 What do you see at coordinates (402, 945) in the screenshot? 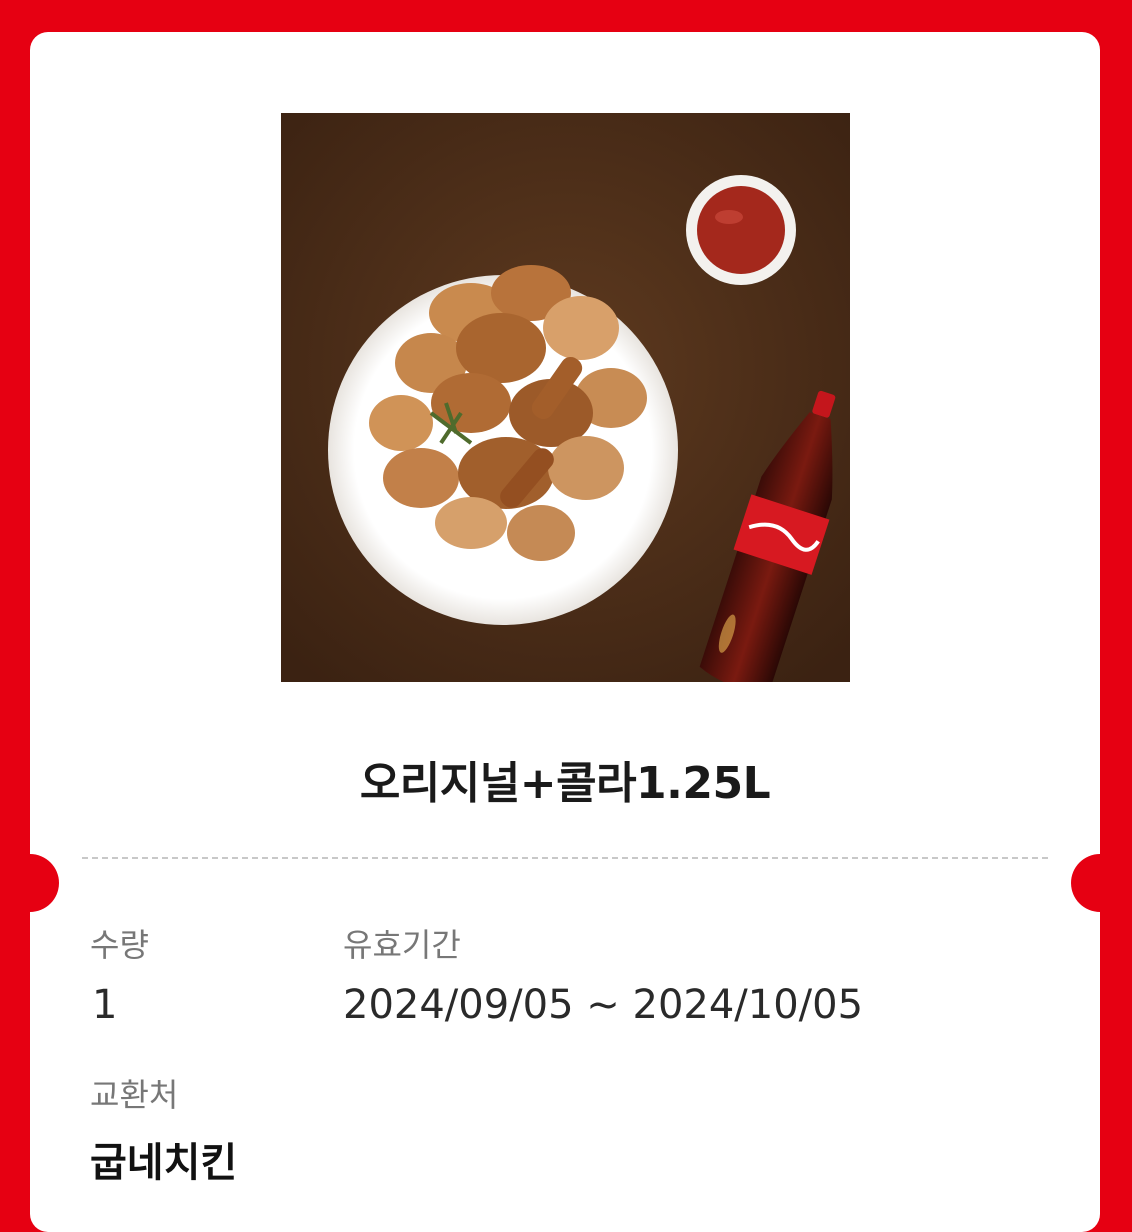
I see `validity-label: 유효기간` at bounding box center [402, 945].